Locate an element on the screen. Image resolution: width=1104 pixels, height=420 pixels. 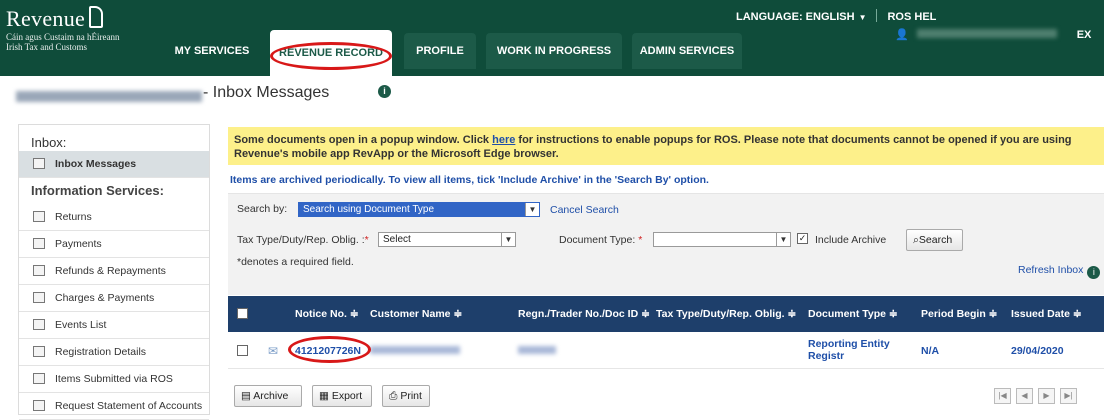
search-button: ⌕Search is located at coordinates (934, 240).